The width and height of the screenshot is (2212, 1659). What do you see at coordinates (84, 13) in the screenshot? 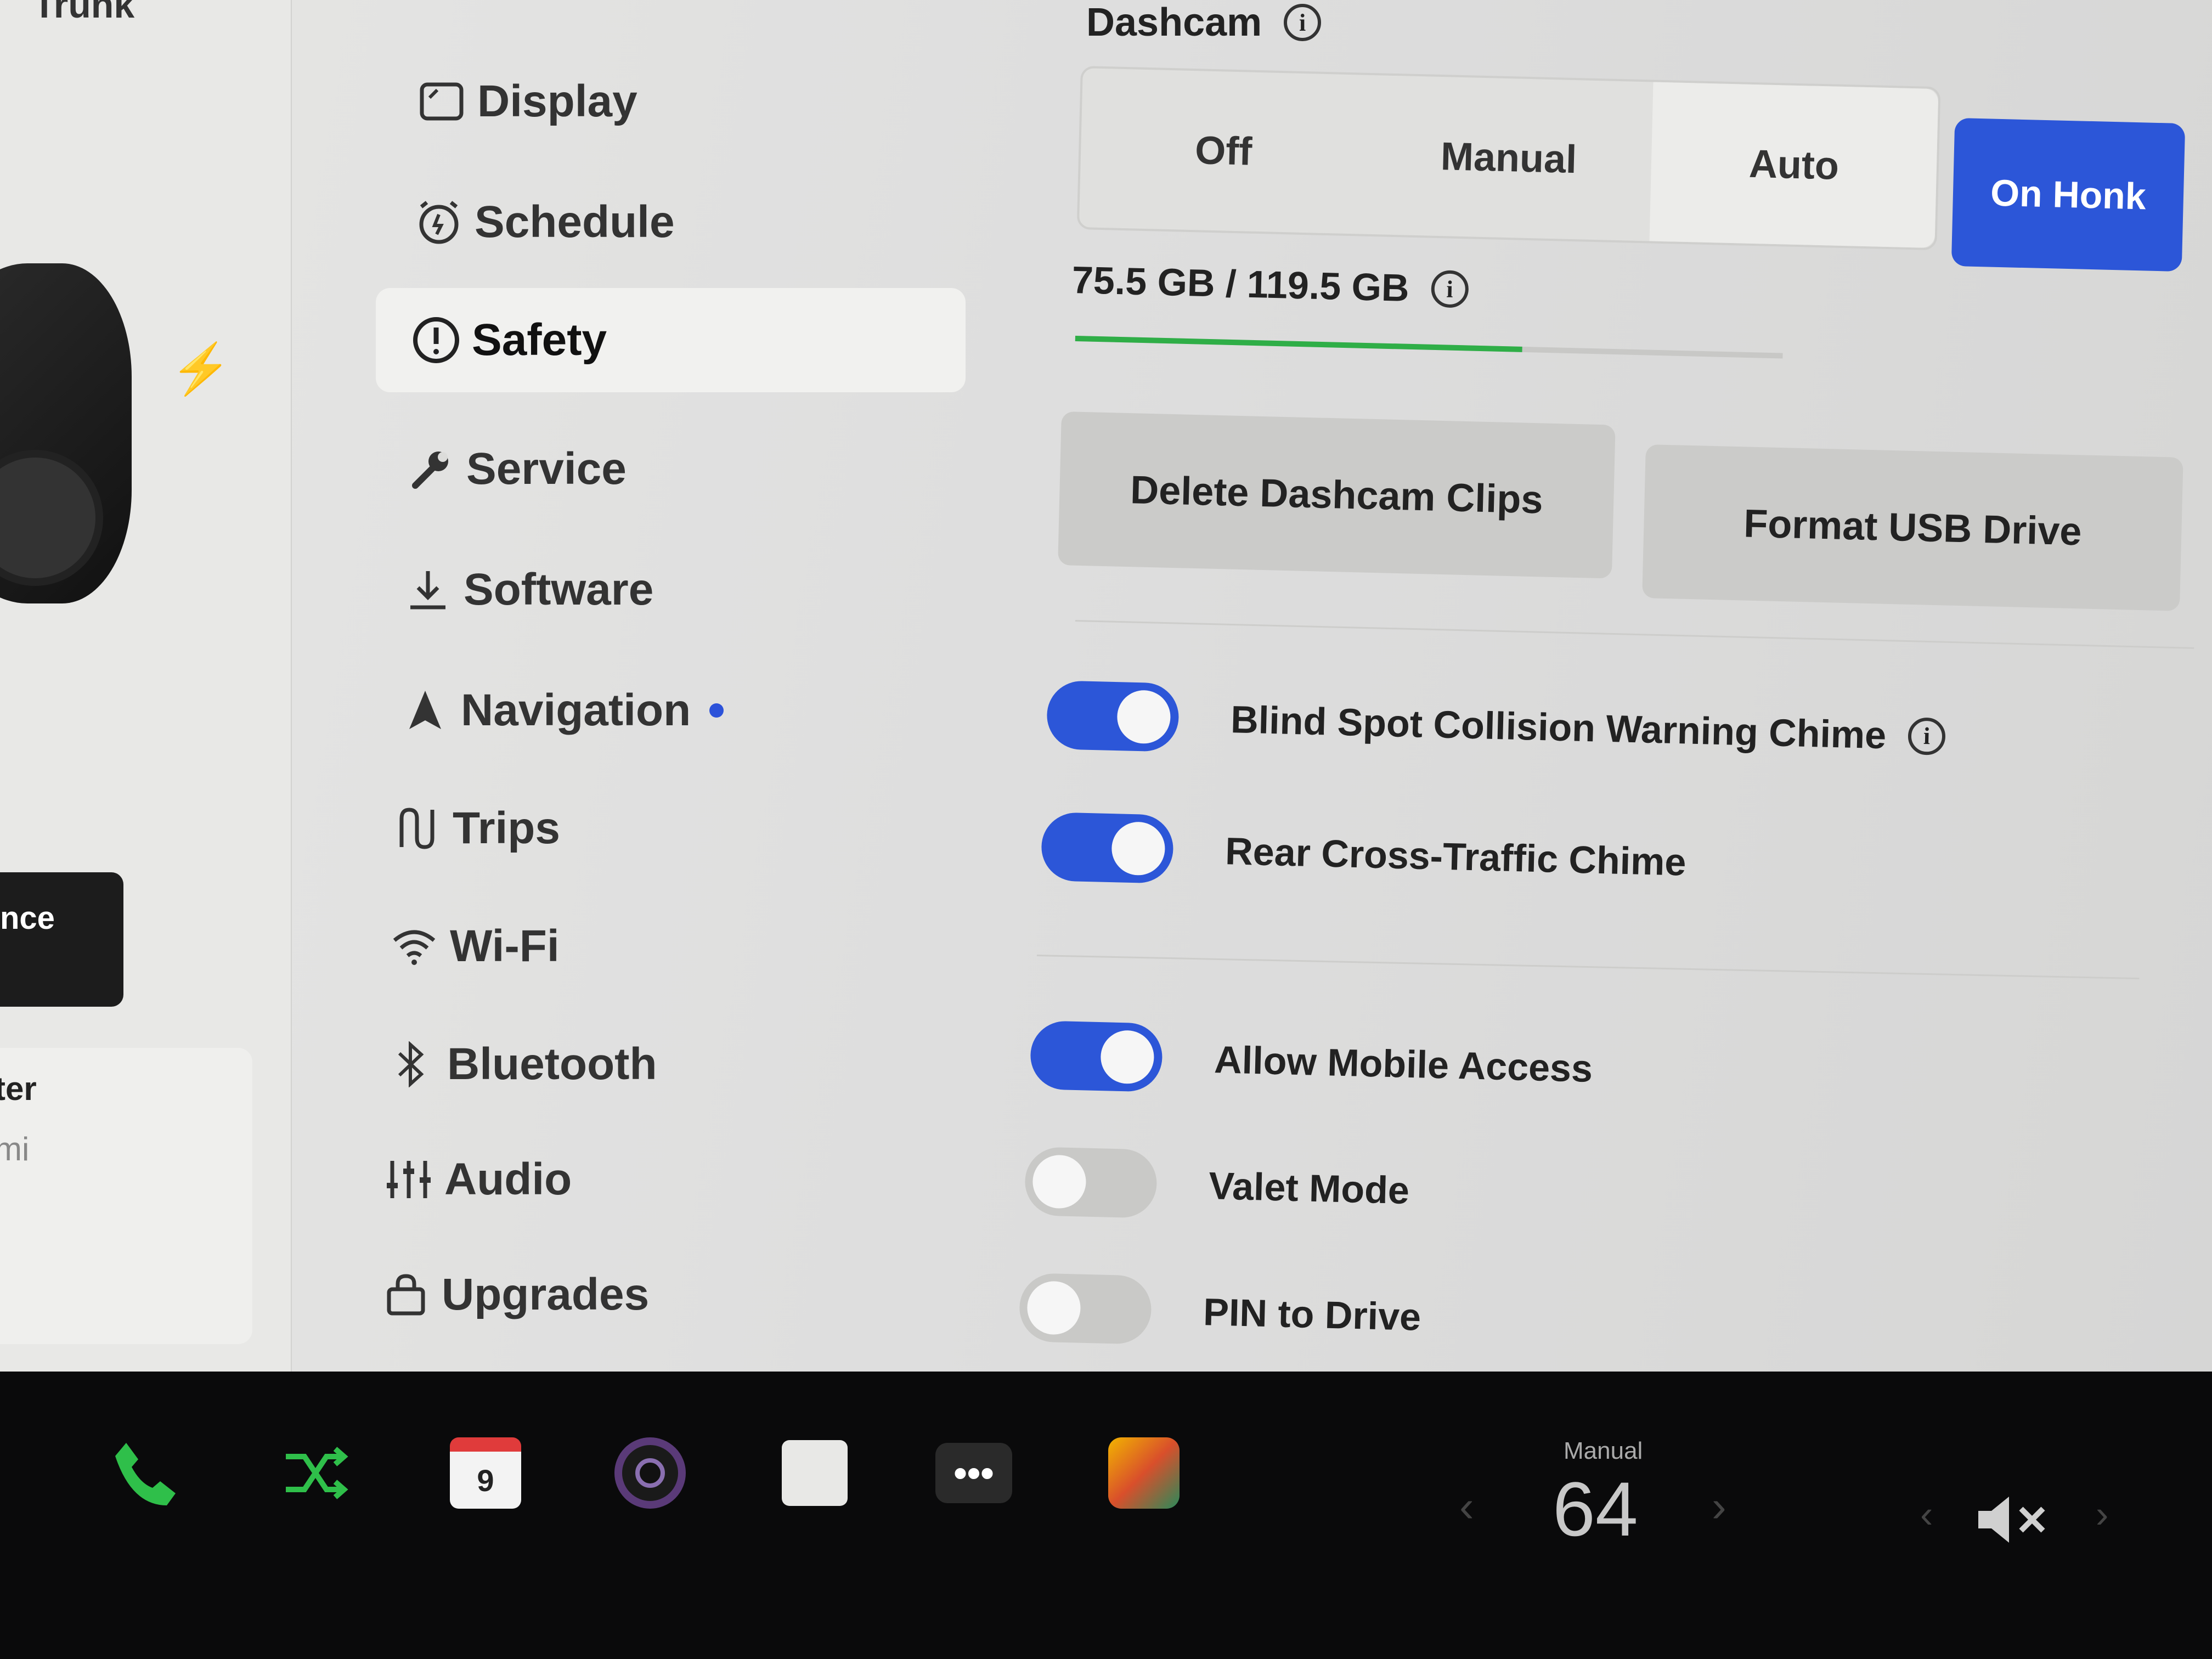
I see `trunk-label: Trunk` at bounding box center [84, 13].